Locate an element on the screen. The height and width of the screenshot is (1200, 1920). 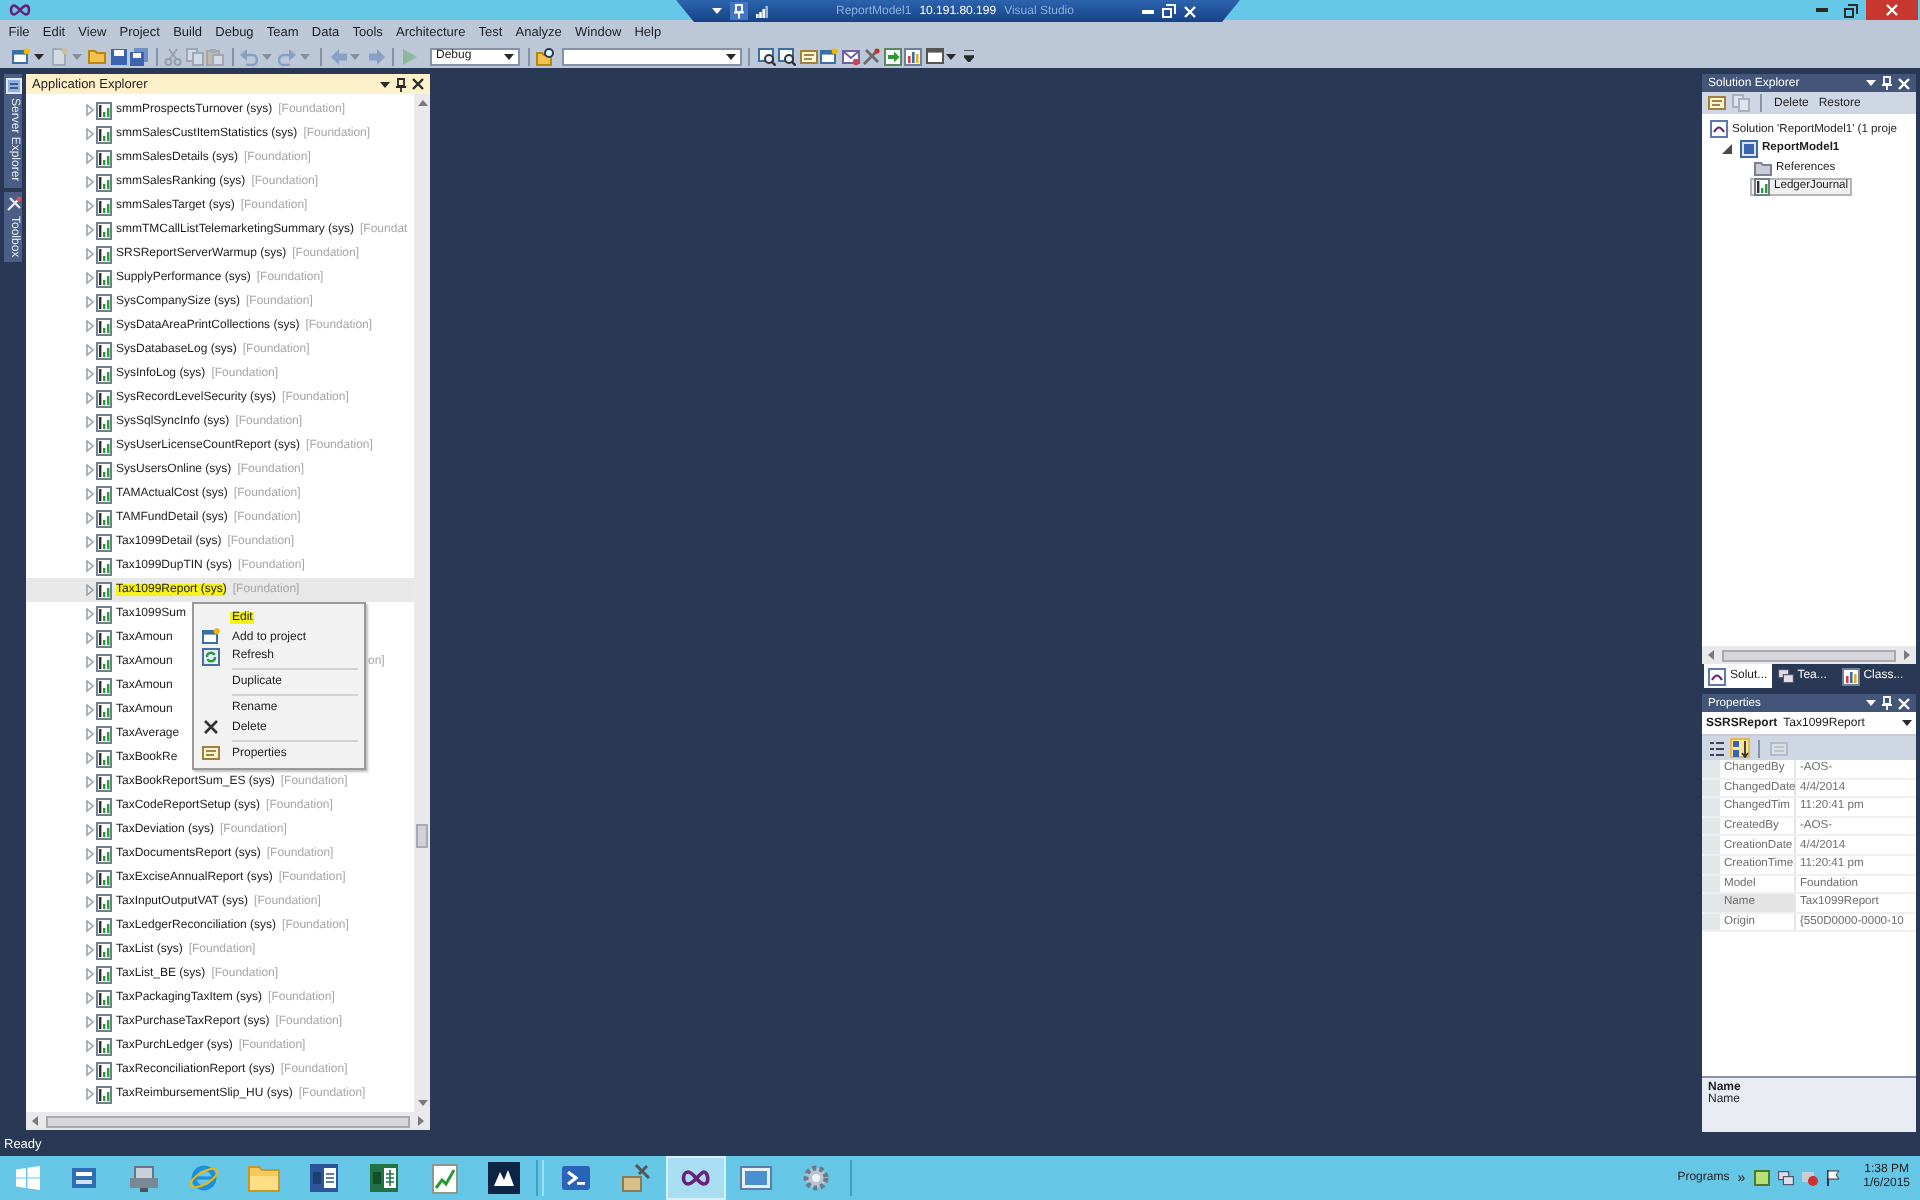
signal-icon is located at coordinates (762, 11).